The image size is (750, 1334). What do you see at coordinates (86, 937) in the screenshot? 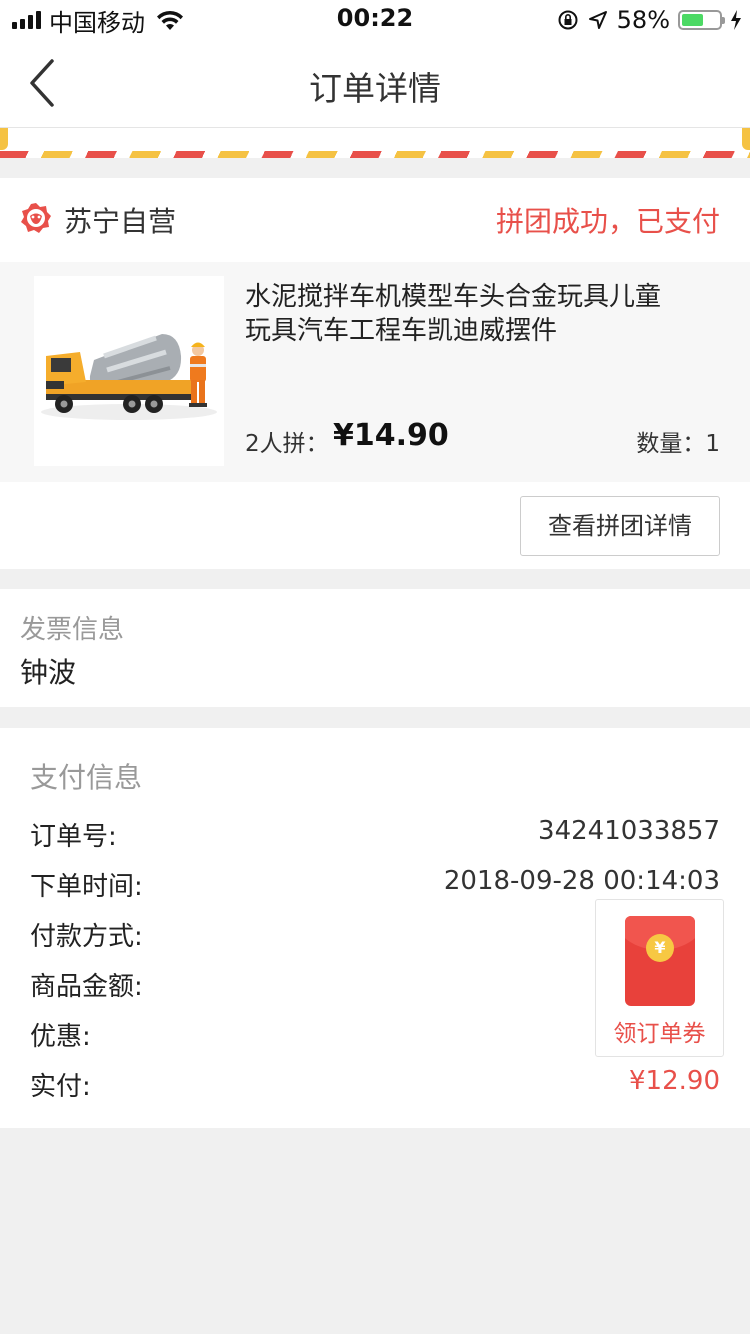
I see `payment-row-label: 付款方式:` at bounding box center [86, 937].